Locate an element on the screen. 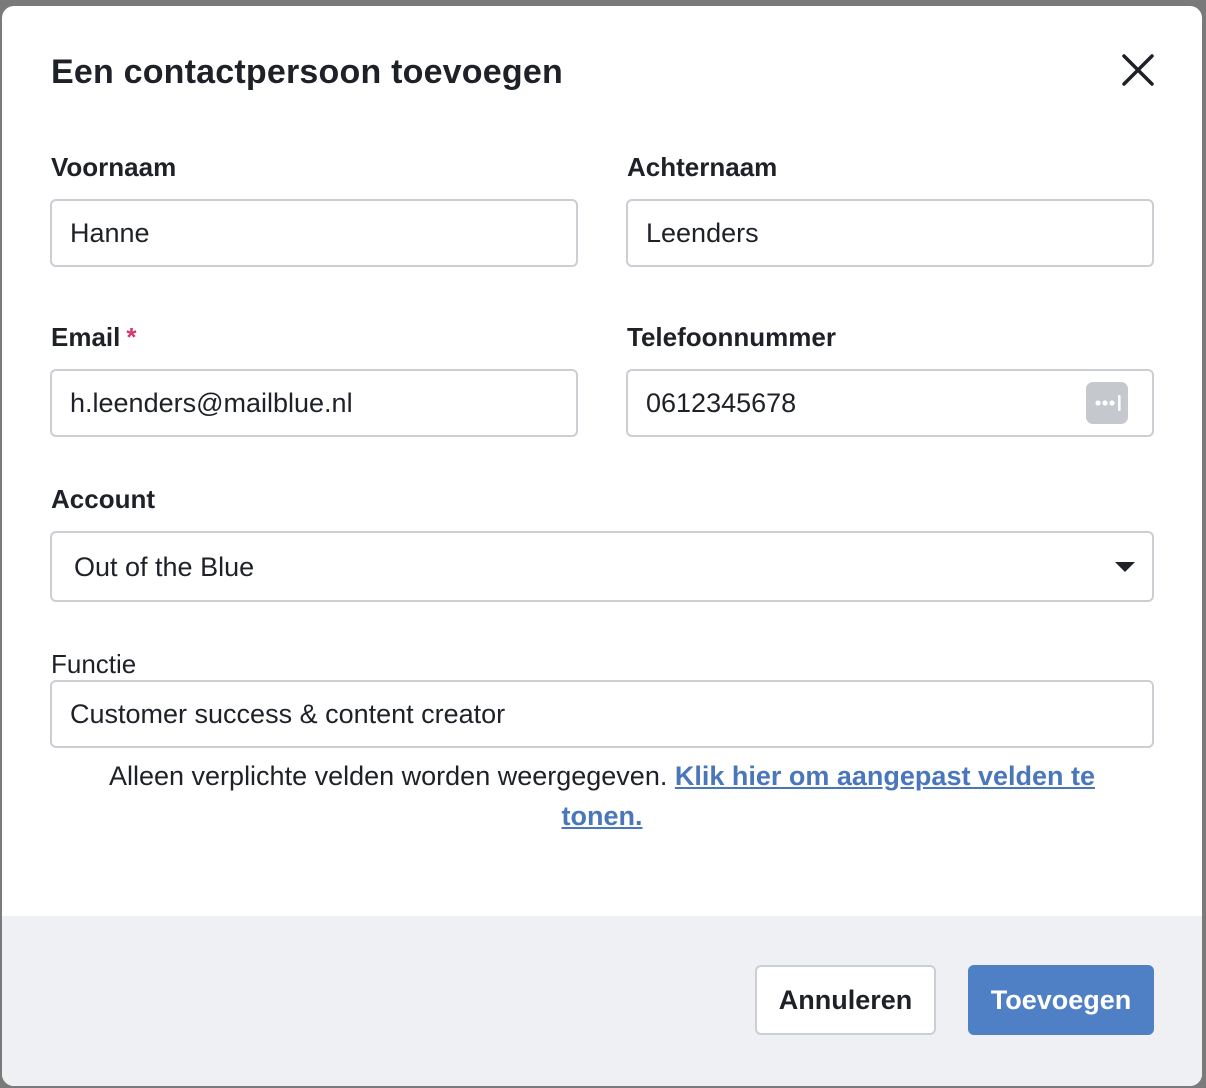  cancel-button: Annuleren is located at coordinates (845, 1000).